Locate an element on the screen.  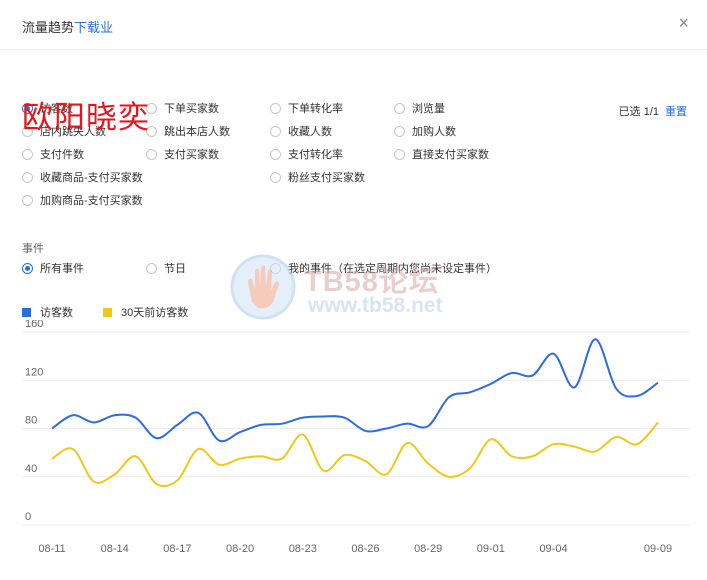
metric-label: 跳出本店人数 is located at coordinates (197, 132).